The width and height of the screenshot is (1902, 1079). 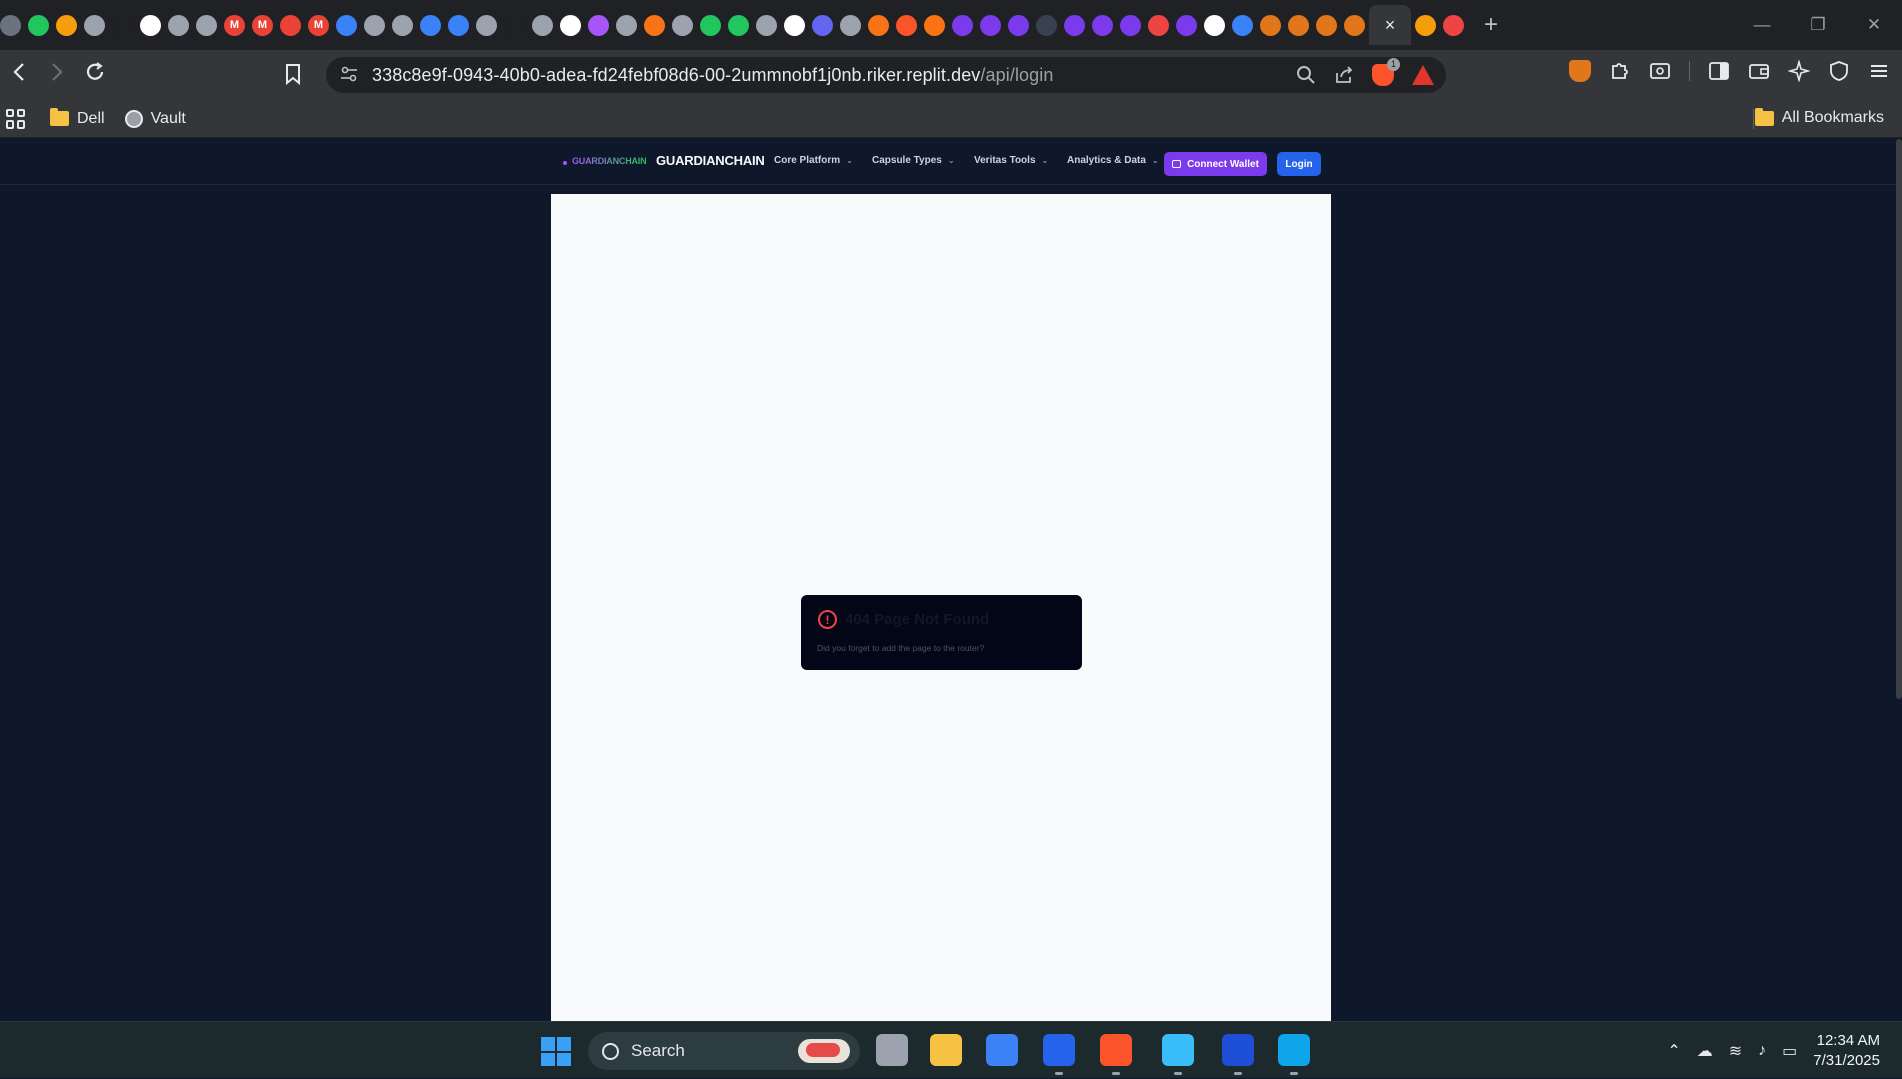 What do you see at coordinates (1759, 71) in the screenshot?
I see `wallet-icon` at bounding box center [1759, 71].